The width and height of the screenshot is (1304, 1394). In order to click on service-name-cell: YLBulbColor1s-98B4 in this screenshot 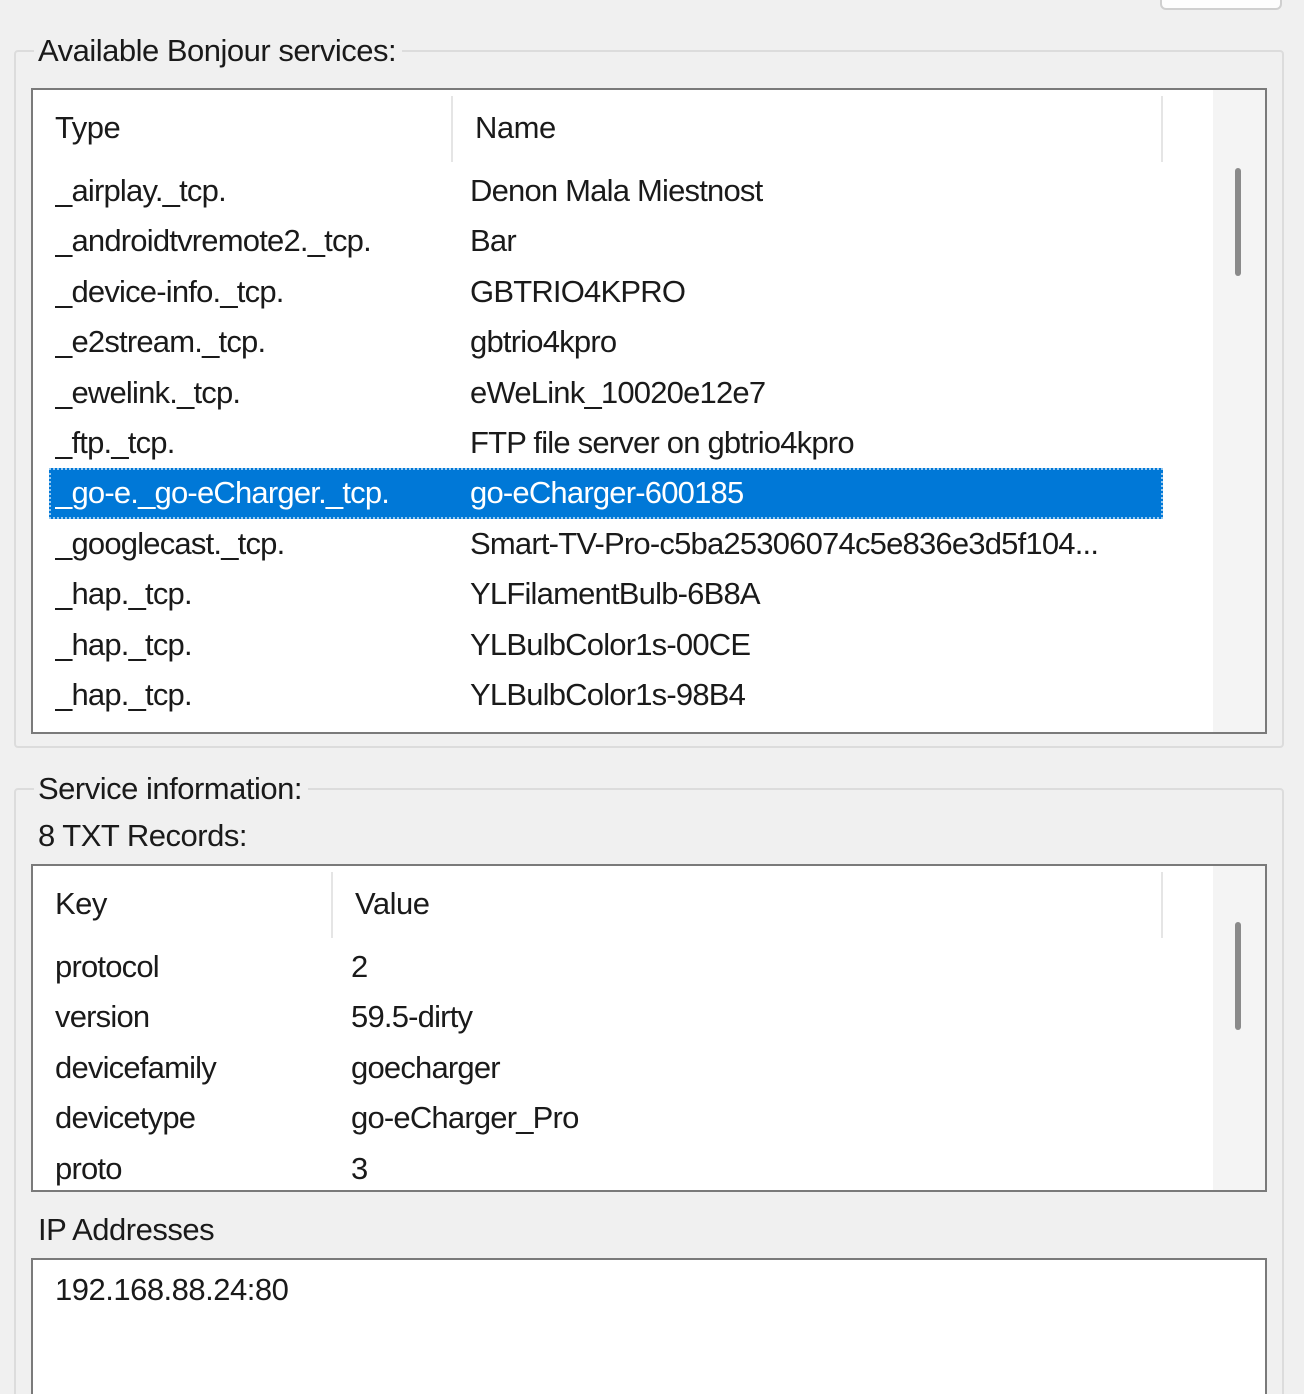, I will do `click(608, 694)`.